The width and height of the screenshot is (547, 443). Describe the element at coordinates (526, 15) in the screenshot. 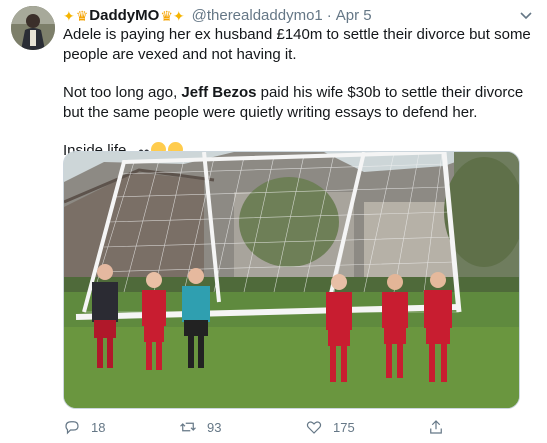

I see `chevron-down-icon` at that location.